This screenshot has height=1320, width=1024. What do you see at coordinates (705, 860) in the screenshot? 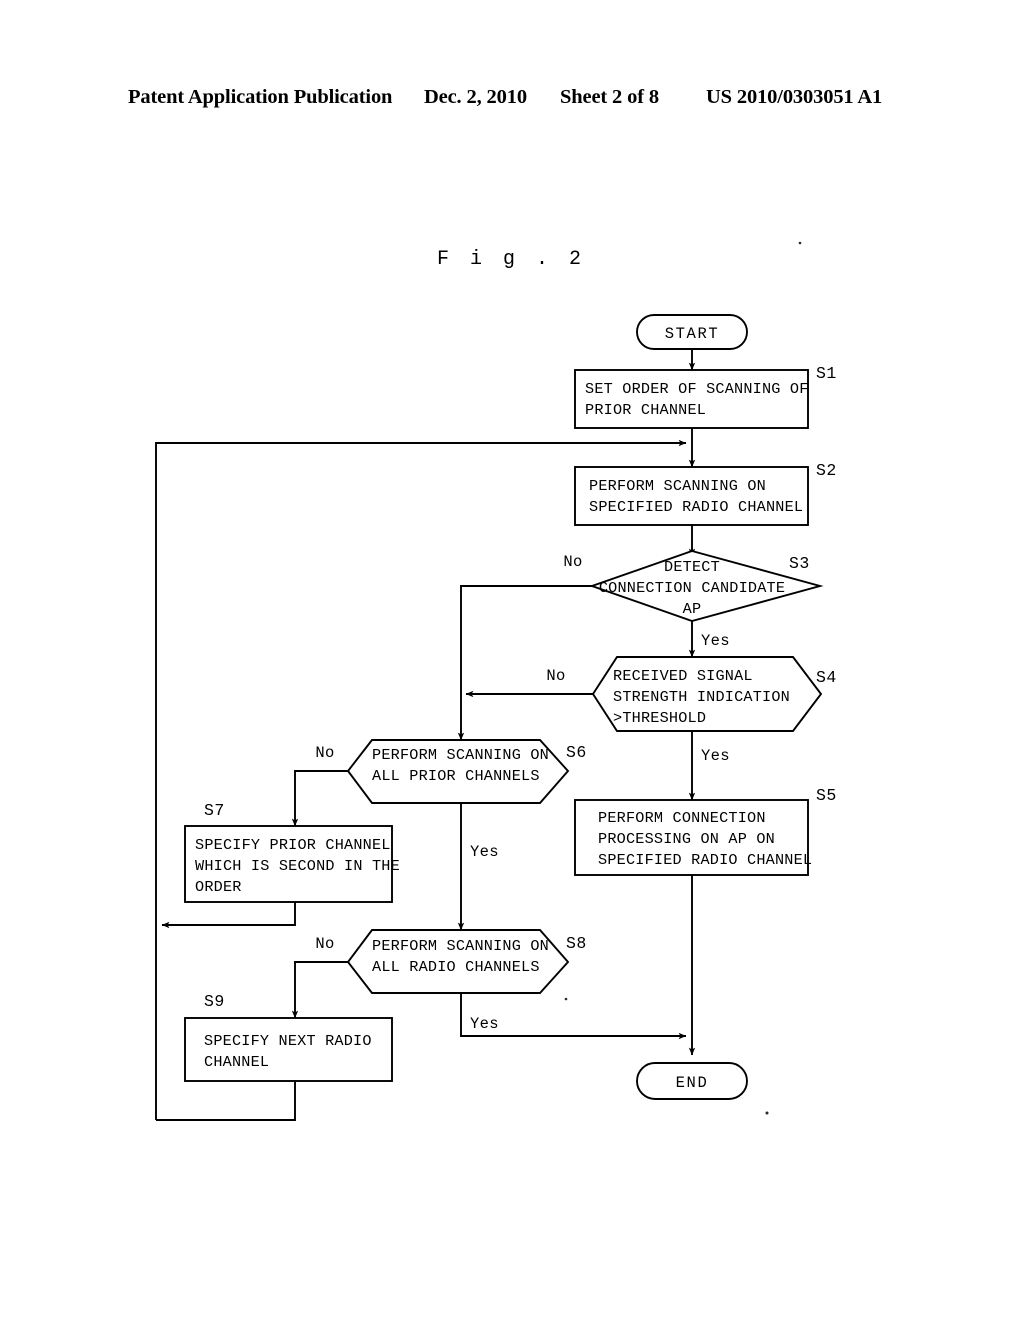
I see `node-s5-line-3: SPECIFIED RADIO CHANNEL` at bounding box center [705, 860].